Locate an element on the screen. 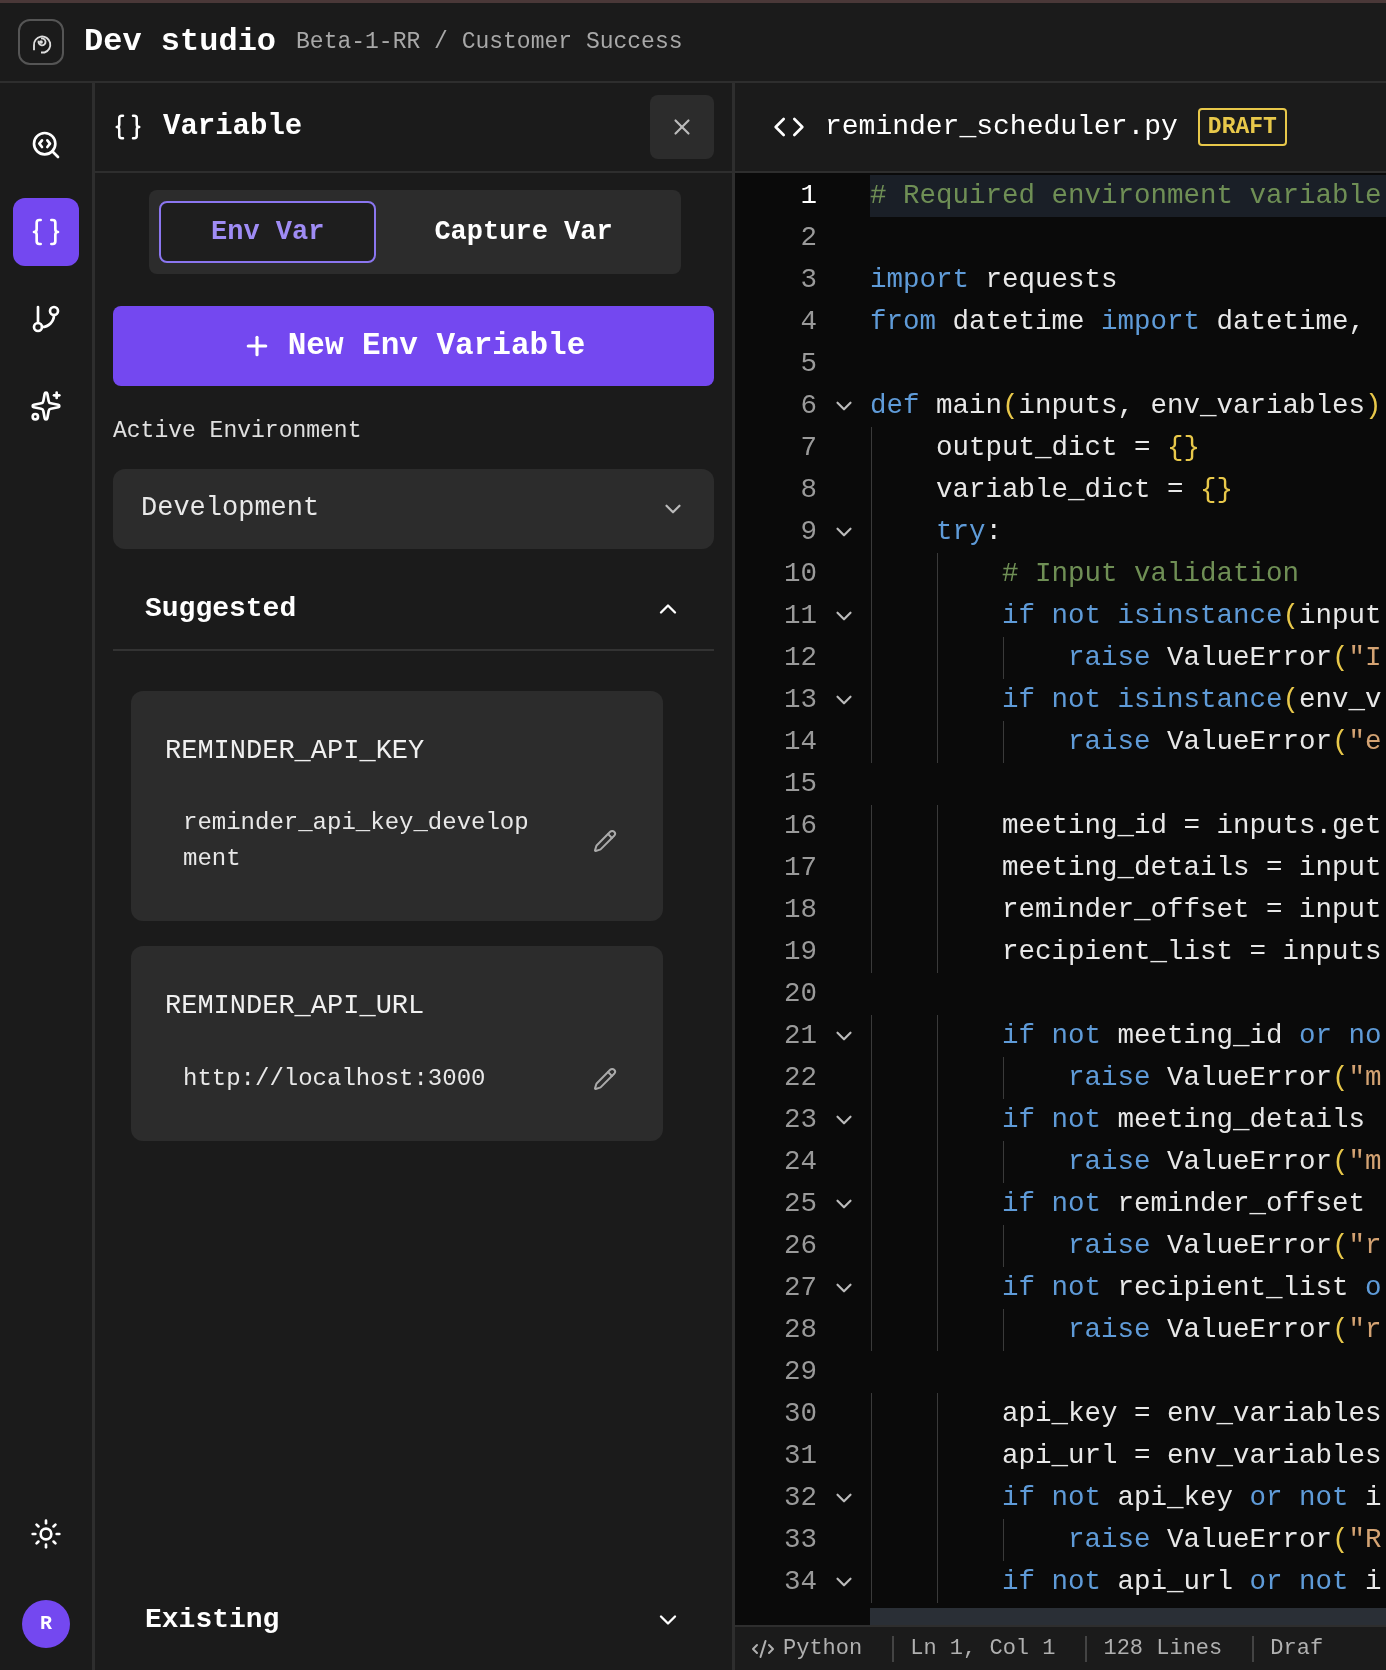 The height and width of the screenshot is (1670, 1386). code-line: reminder_offset = input is located at coordinates (1191, 910).